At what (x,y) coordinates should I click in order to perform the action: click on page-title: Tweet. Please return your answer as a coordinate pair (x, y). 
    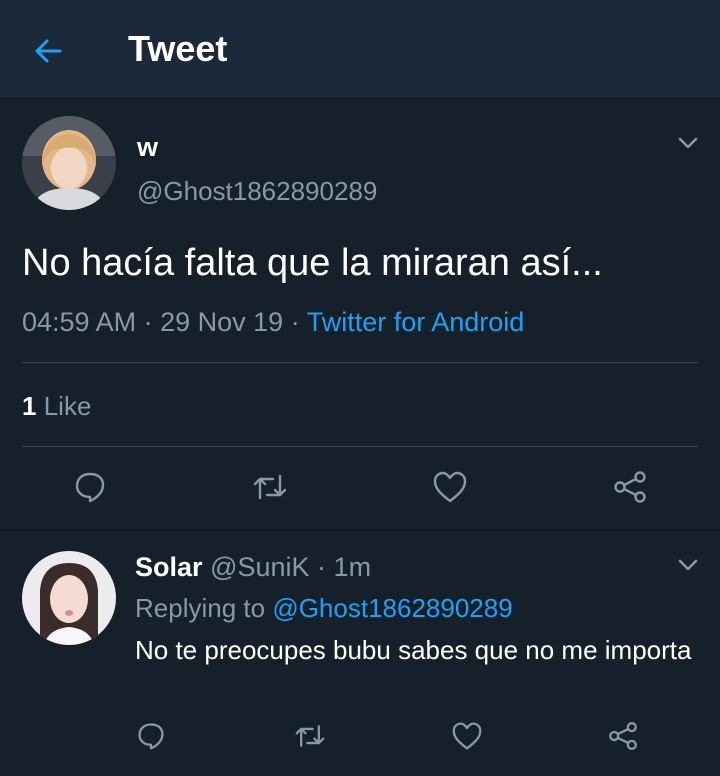
    Looking at the image, I should click on (178, 48).